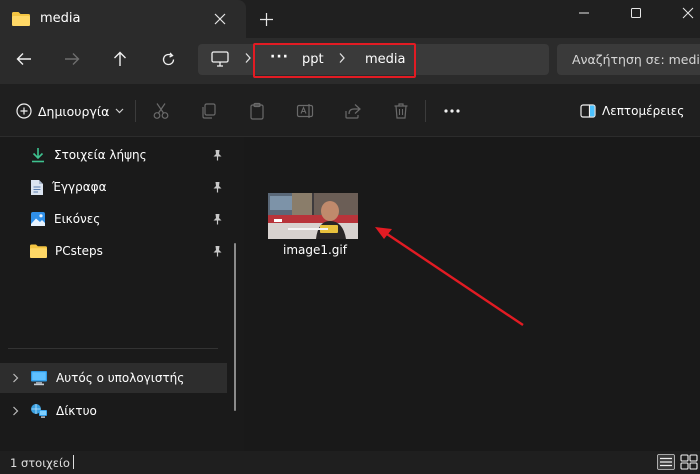  What do you see at coordinates (100, 155) in the screenshot?
I see `sidebar-item-label: Στοιχεία λήψης` at bounding box center [100, 155].